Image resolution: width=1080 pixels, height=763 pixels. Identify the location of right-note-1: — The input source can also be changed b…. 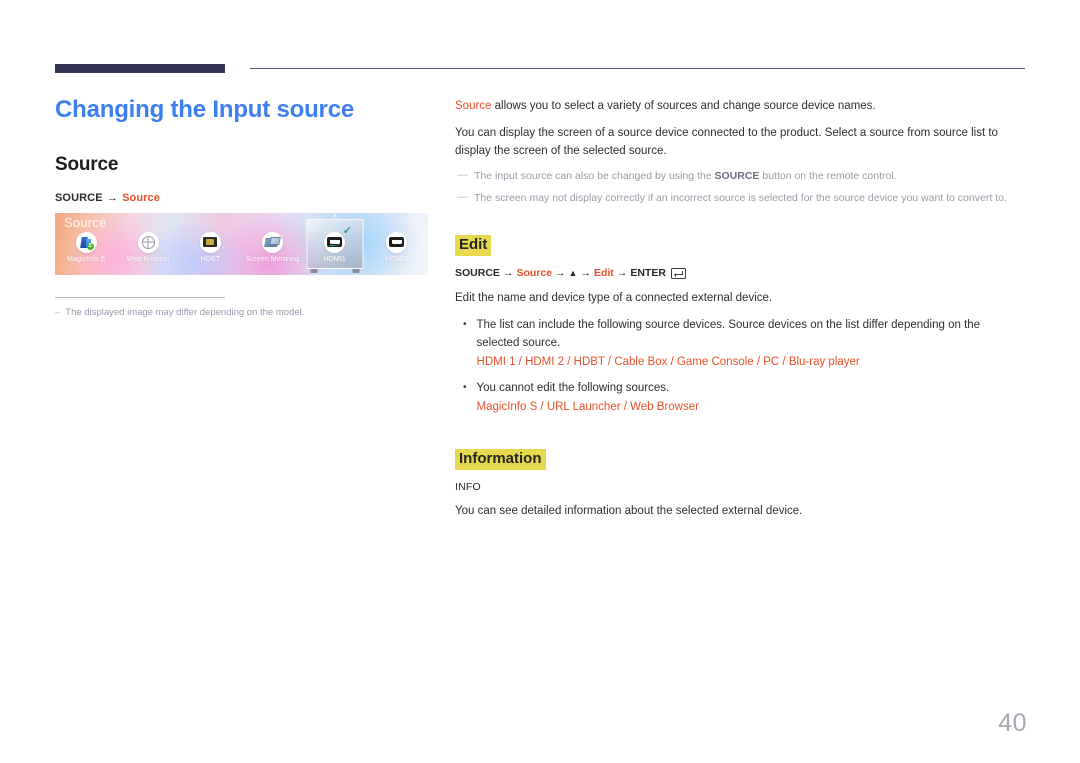
(740, 177).